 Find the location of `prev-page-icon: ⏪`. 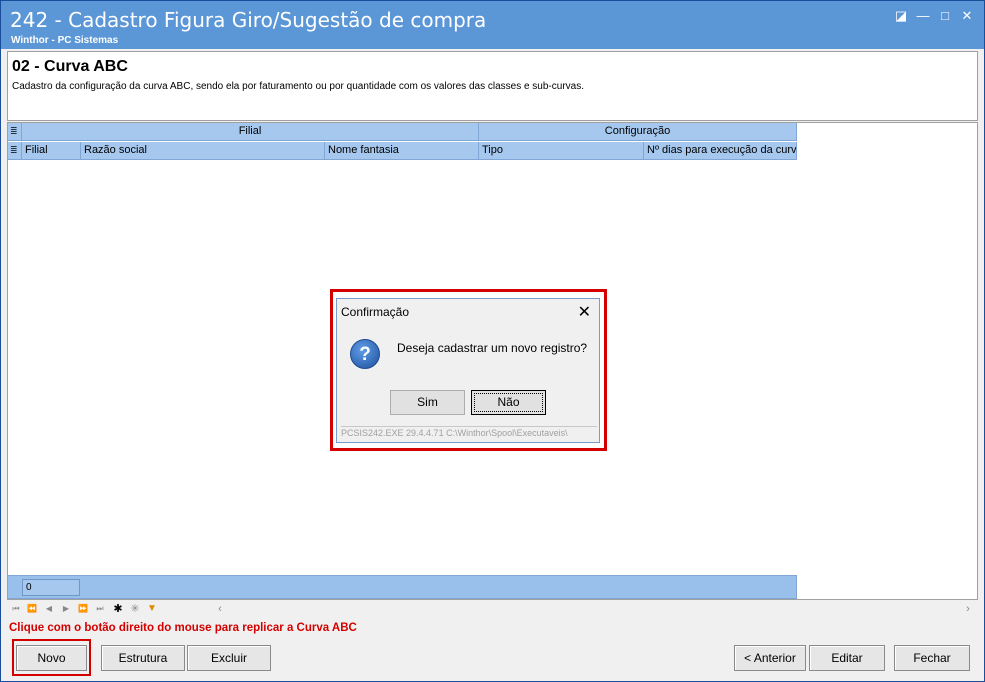

prev-page-icon: ⏪ is located at coordinates (32, 609).